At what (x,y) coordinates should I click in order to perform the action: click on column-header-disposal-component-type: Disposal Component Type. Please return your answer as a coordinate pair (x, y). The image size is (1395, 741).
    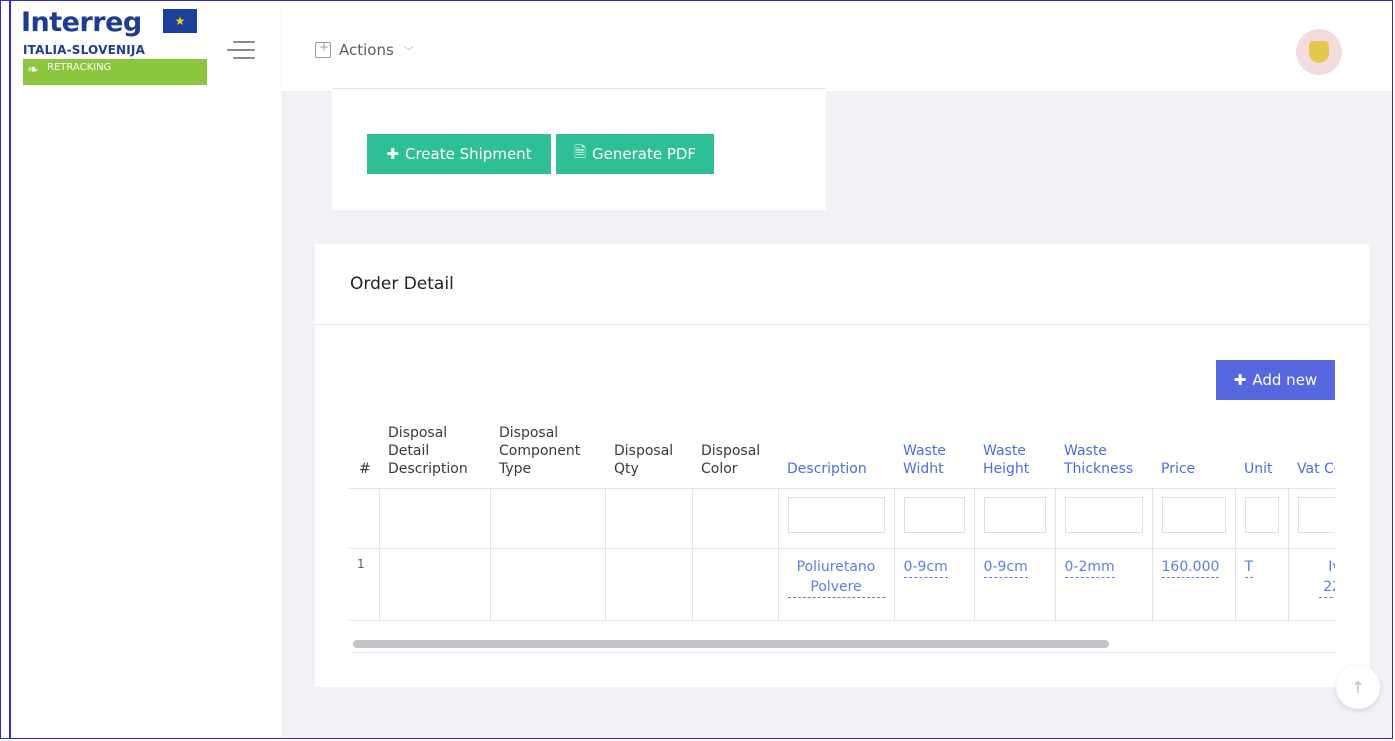
    Looking at the image, I should click on (547, 441).